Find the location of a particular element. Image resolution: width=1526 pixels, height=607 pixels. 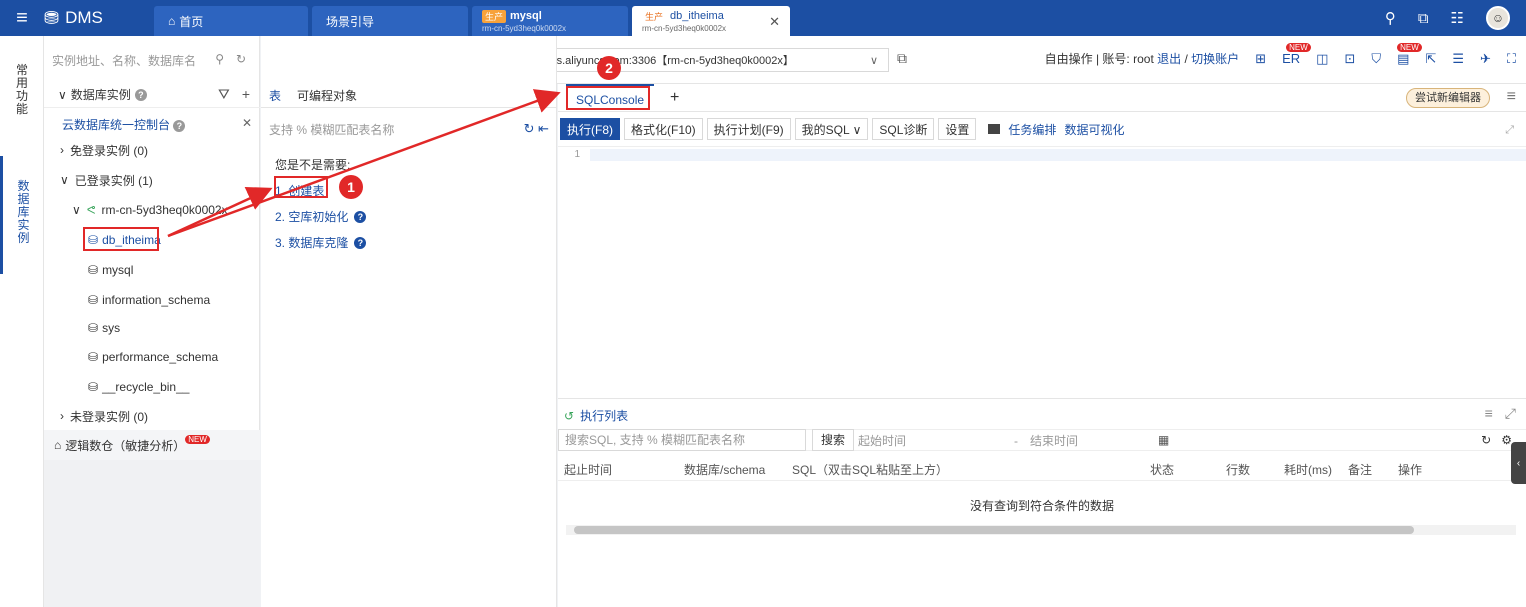

my-sql-button: 我的SQL ∨ is located at coordinates (831, 129).